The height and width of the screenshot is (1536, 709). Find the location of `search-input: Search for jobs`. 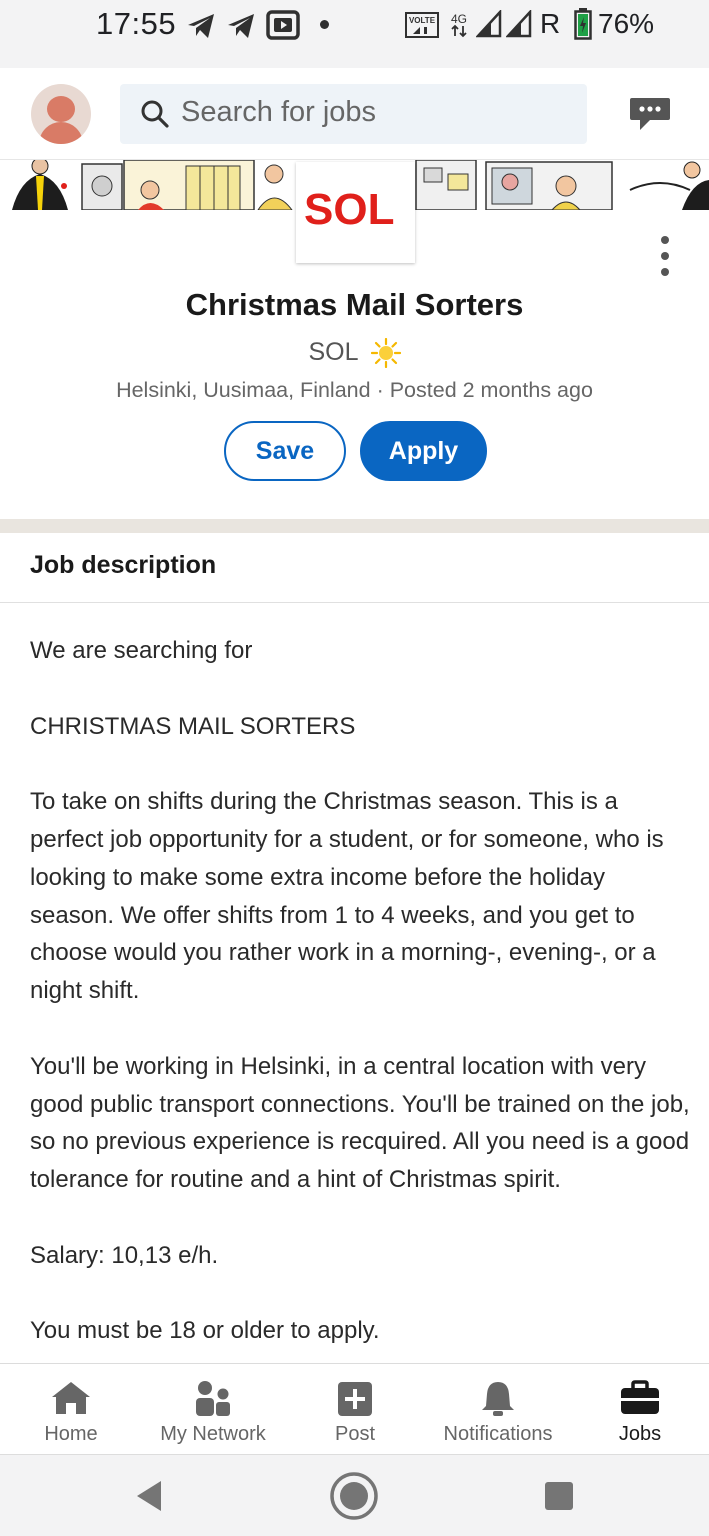

search-input: Search for jobs is located at coordinates (353, 114).